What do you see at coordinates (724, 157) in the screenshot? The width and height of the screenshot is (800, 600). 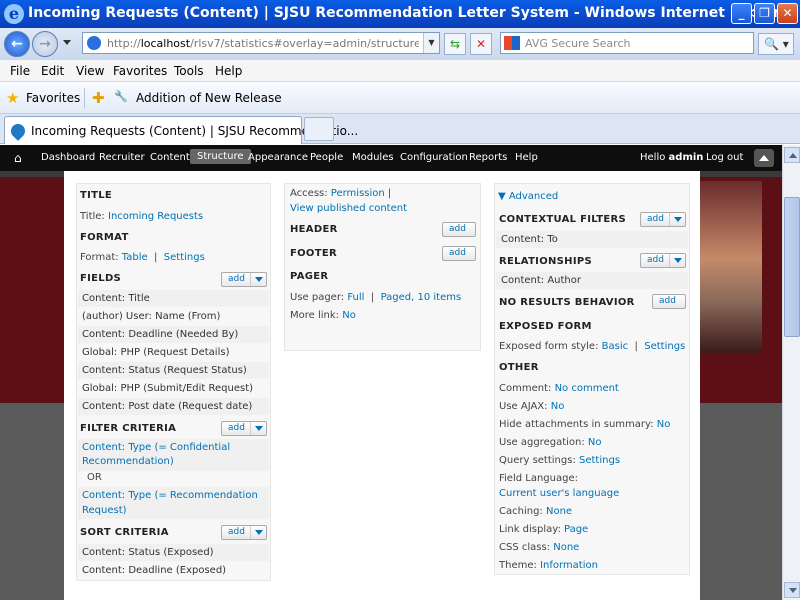 I see `toolbar-logout: Log out` at bounding box center [724, 157].